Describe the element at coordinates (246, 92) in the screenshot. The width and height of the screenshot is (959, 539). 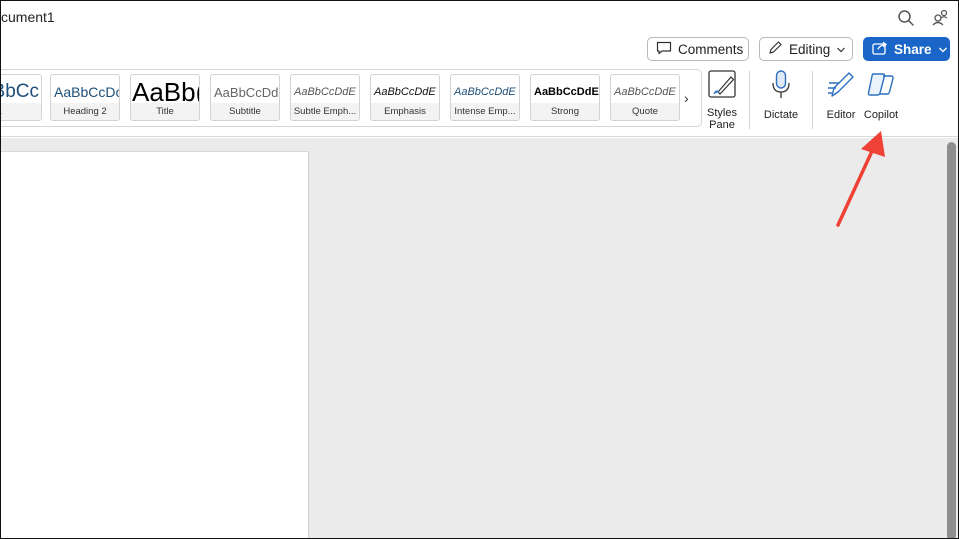
I see `style-preview: AaBbCcDd` at that location.